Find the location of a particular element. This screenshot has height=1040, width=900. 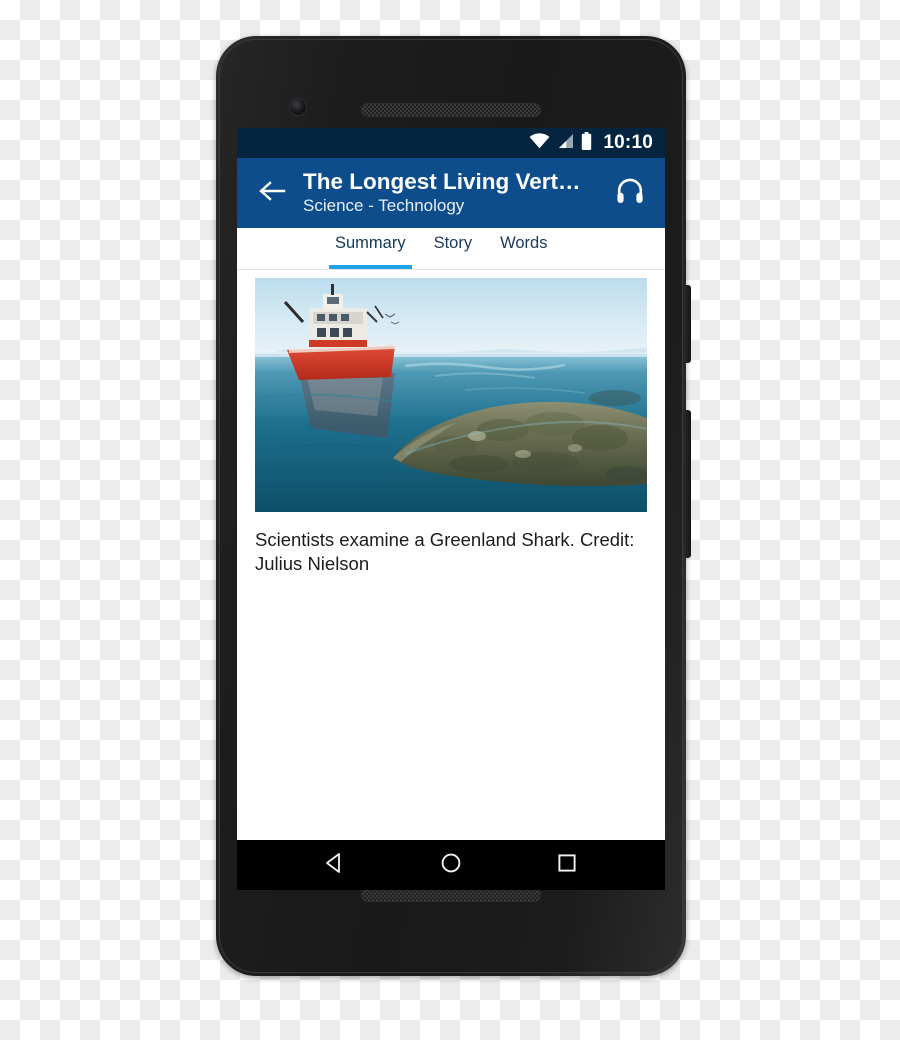

nav-back-button is located at coordinates (335, 865).